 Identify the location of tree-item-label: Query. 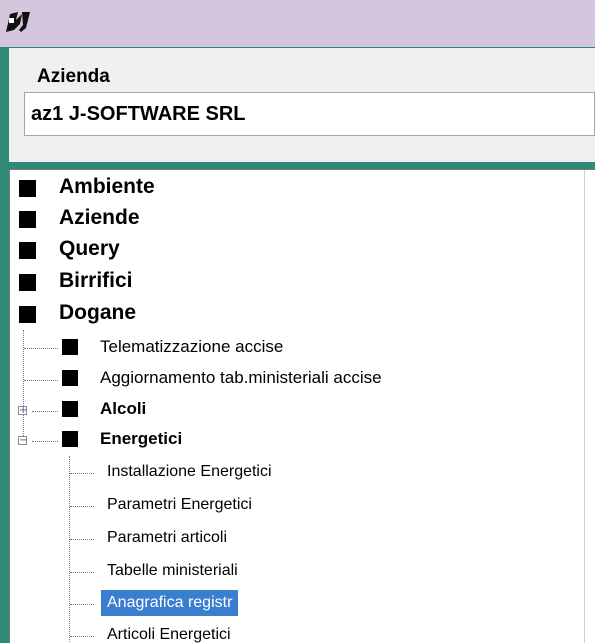
(89, 248).